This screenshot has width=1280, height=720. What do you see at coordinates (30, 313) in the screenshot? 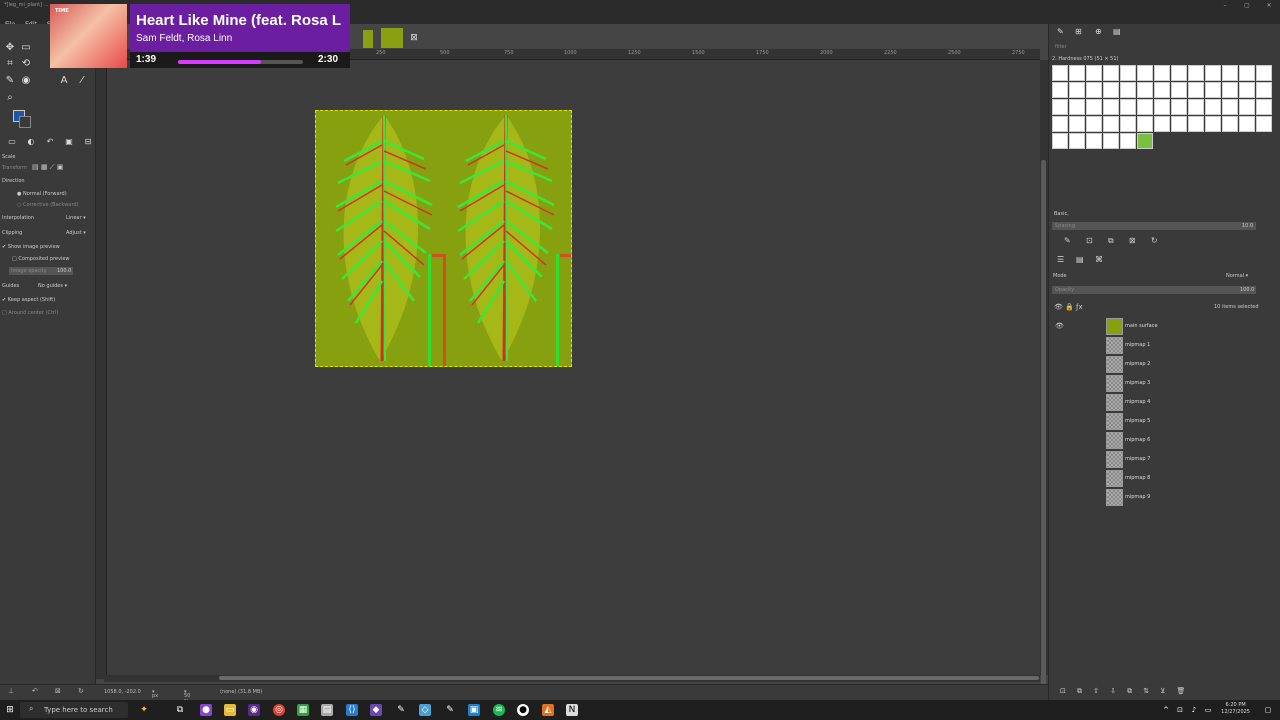
I see `around-center-checkbox: □ Around center (Ctrl)` at bounding box center [30, 313].